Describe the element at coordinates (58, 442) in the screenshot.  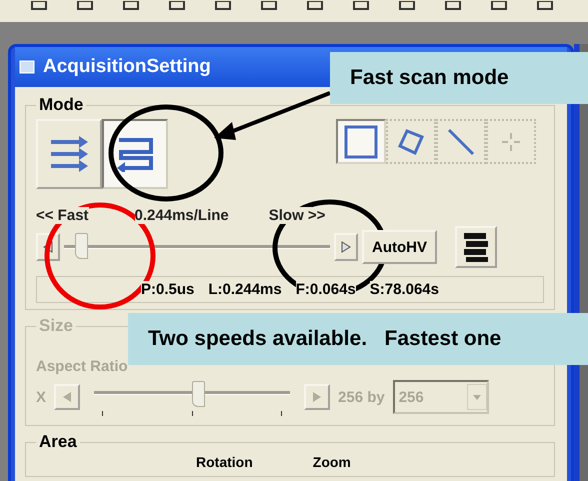
I see `group-label: Area` at that location.